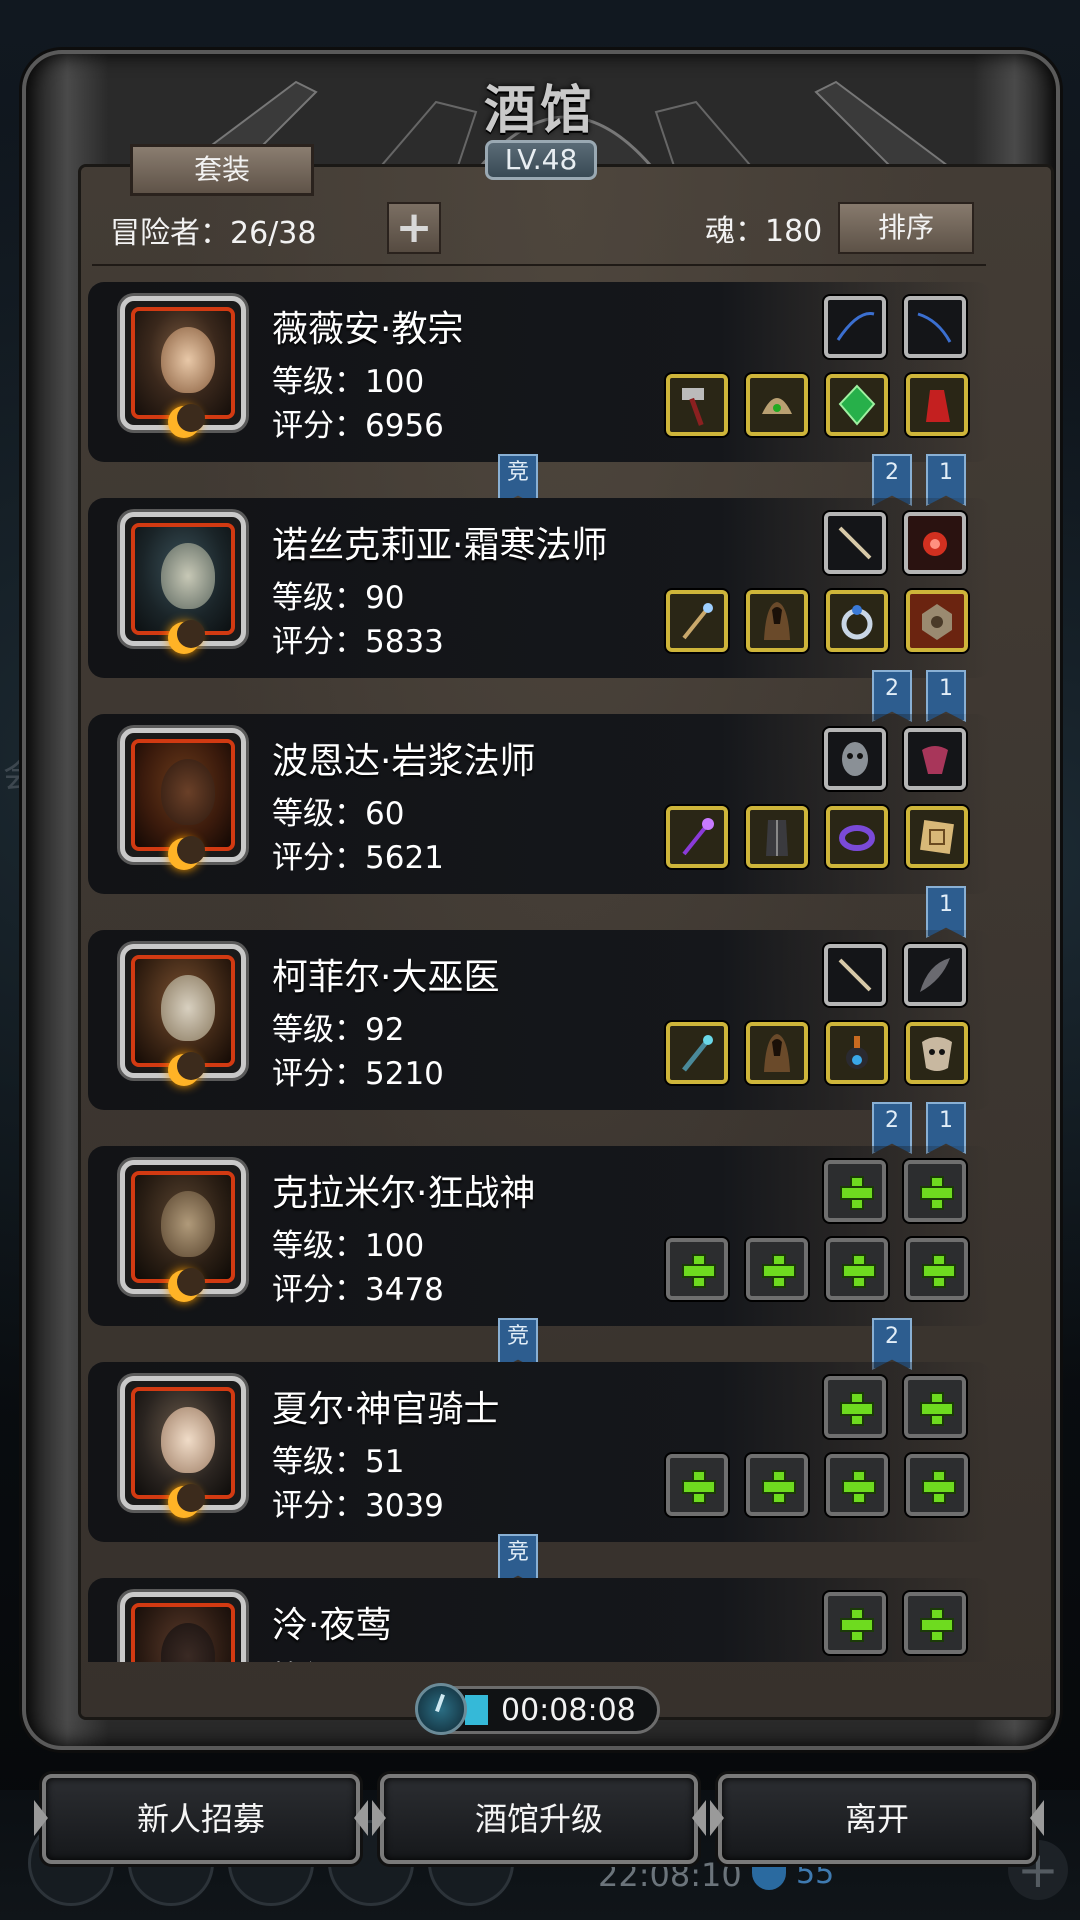 The height and width of the screenshot is (1920, 1080). I want to click on sort-button: 排序, so click(906, 228).